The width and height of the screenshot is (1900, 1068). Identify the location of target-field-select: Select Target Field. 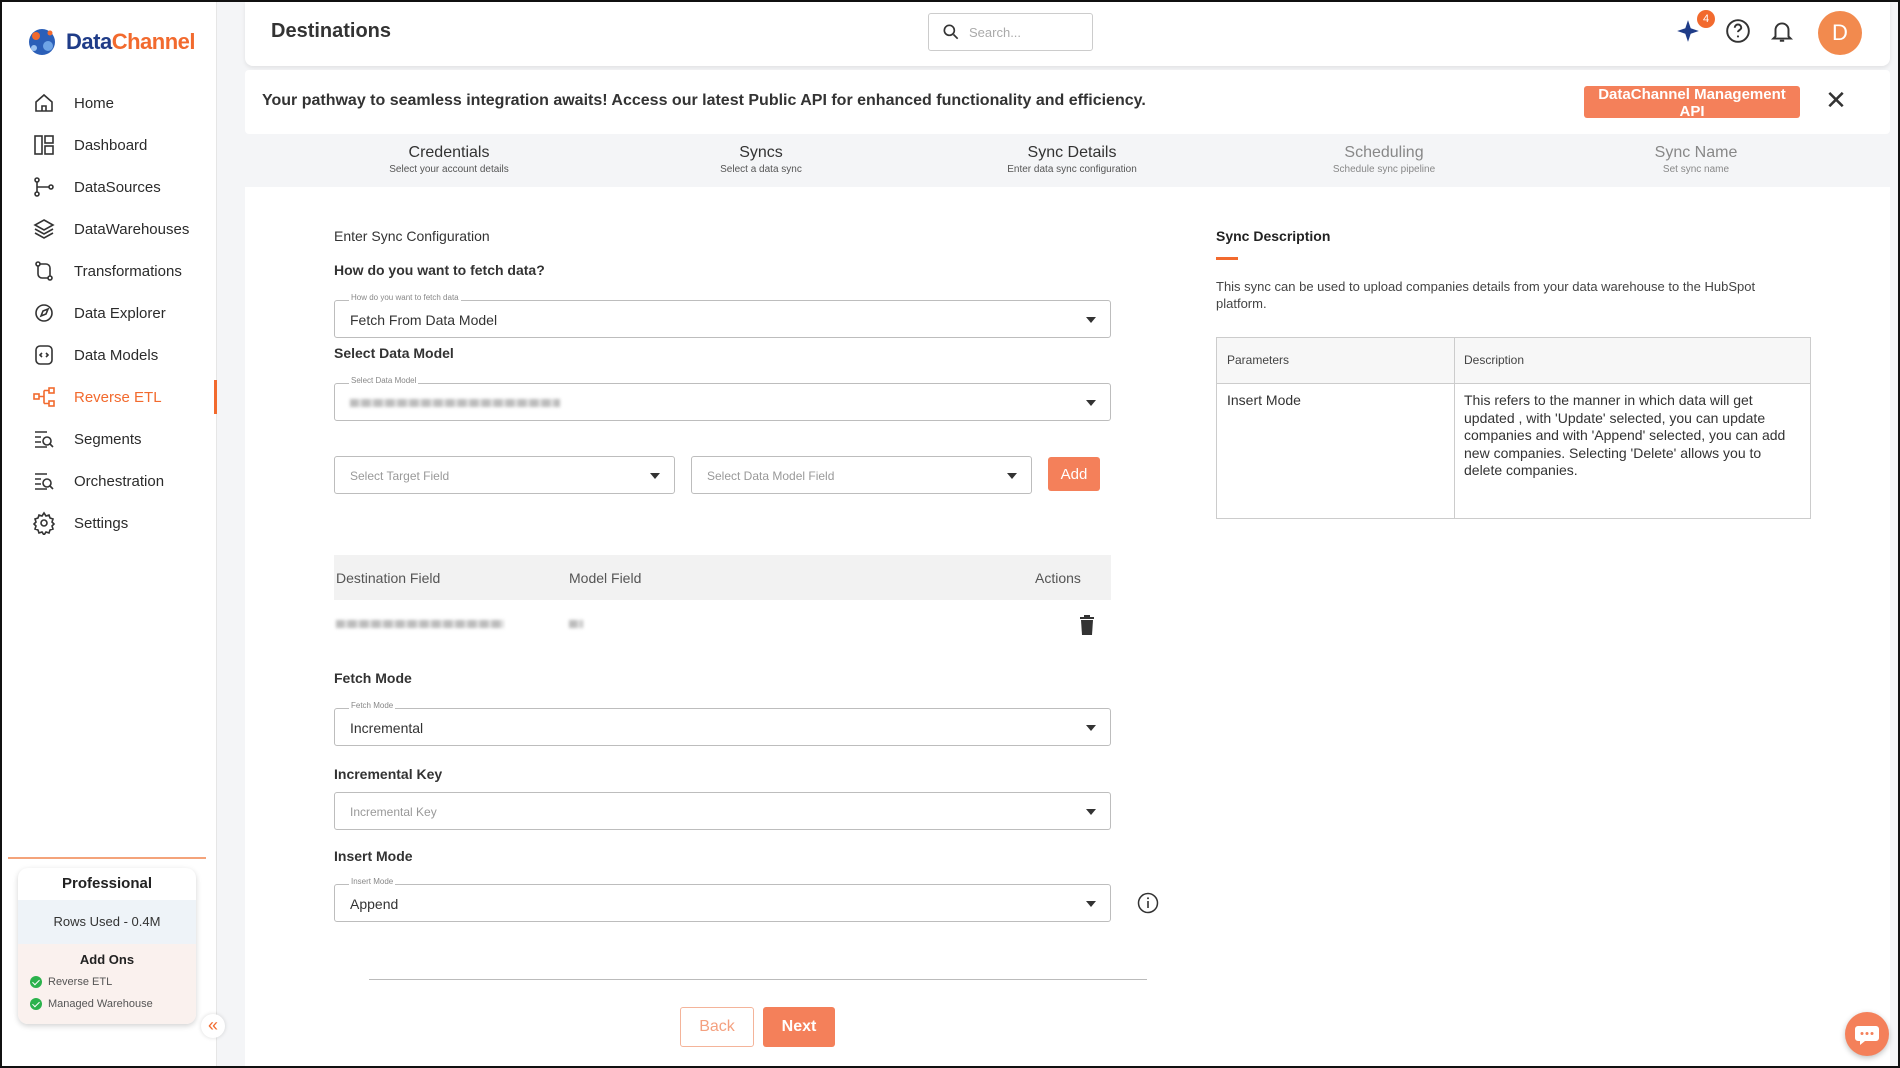
(504, 475).